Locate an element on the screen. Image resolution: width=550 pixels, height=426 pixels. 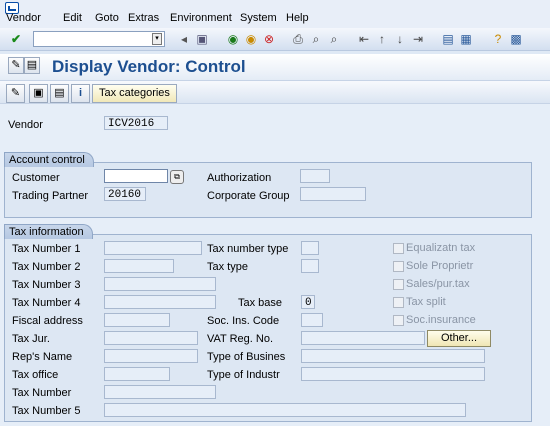
tax-number-2-field is located at coordinates (139, 266).